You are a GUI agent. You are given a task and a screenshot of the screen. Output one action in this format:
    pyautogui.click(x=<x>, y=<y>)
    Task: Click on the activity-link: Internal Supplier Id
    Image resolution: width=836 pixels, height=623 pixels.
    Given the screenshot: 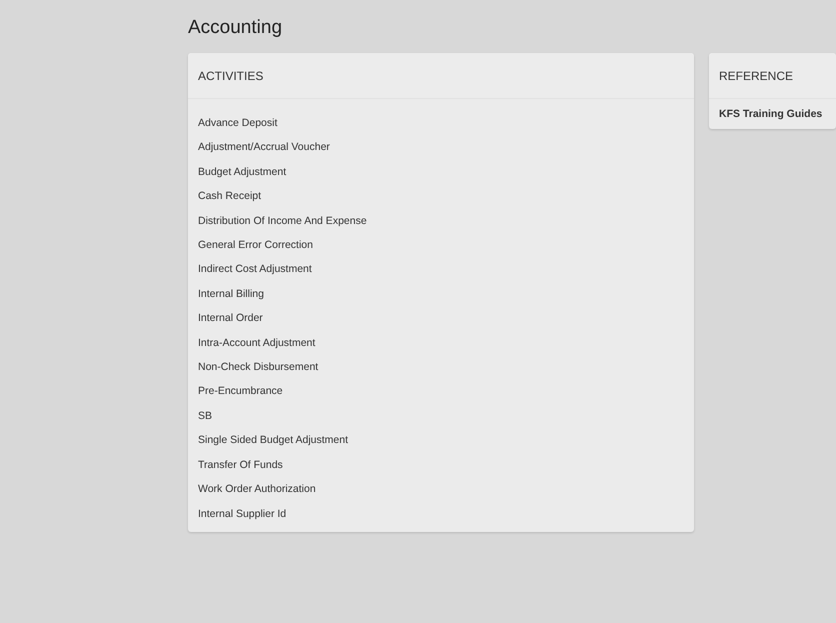 What is the action you would take?
    pyautogui.click(x=242, y=514)
    